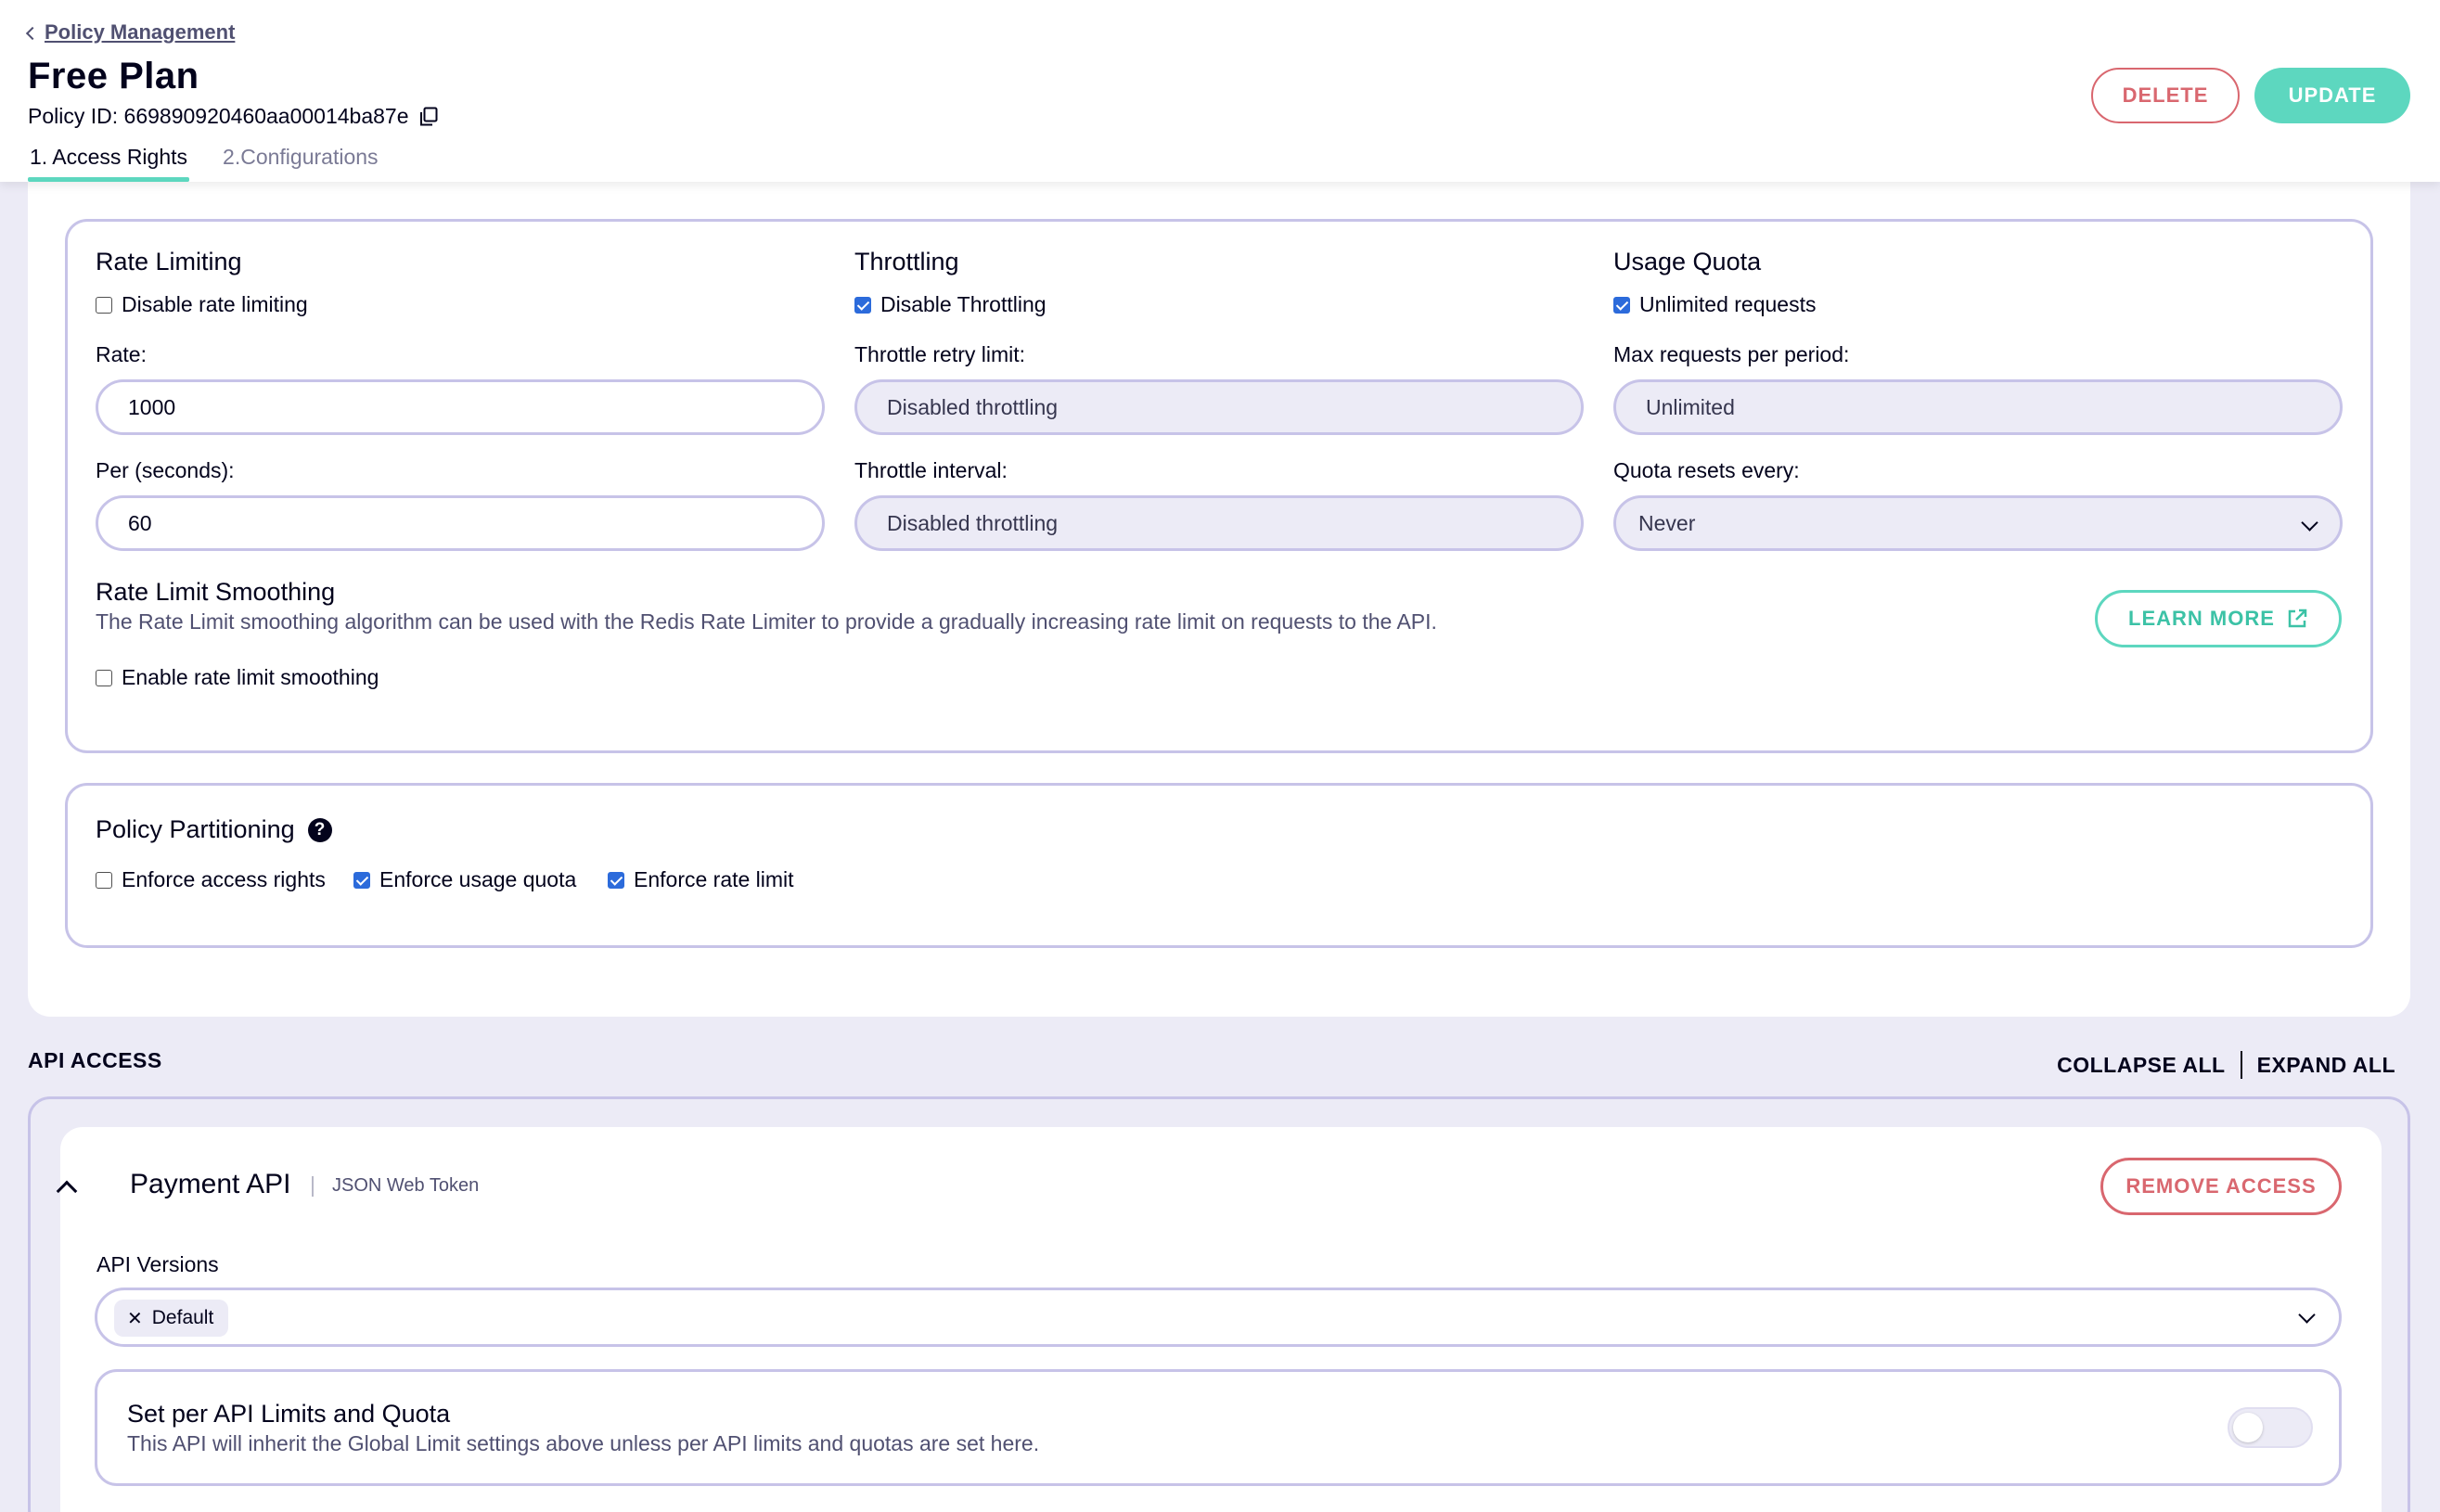 This screenshot has width=2440, height=1512. What do you see at coordinates (1219, 523) in the screenshot?
I see `throttle-interval-input: Disabled throttling` at bounding box center [1219, 523].